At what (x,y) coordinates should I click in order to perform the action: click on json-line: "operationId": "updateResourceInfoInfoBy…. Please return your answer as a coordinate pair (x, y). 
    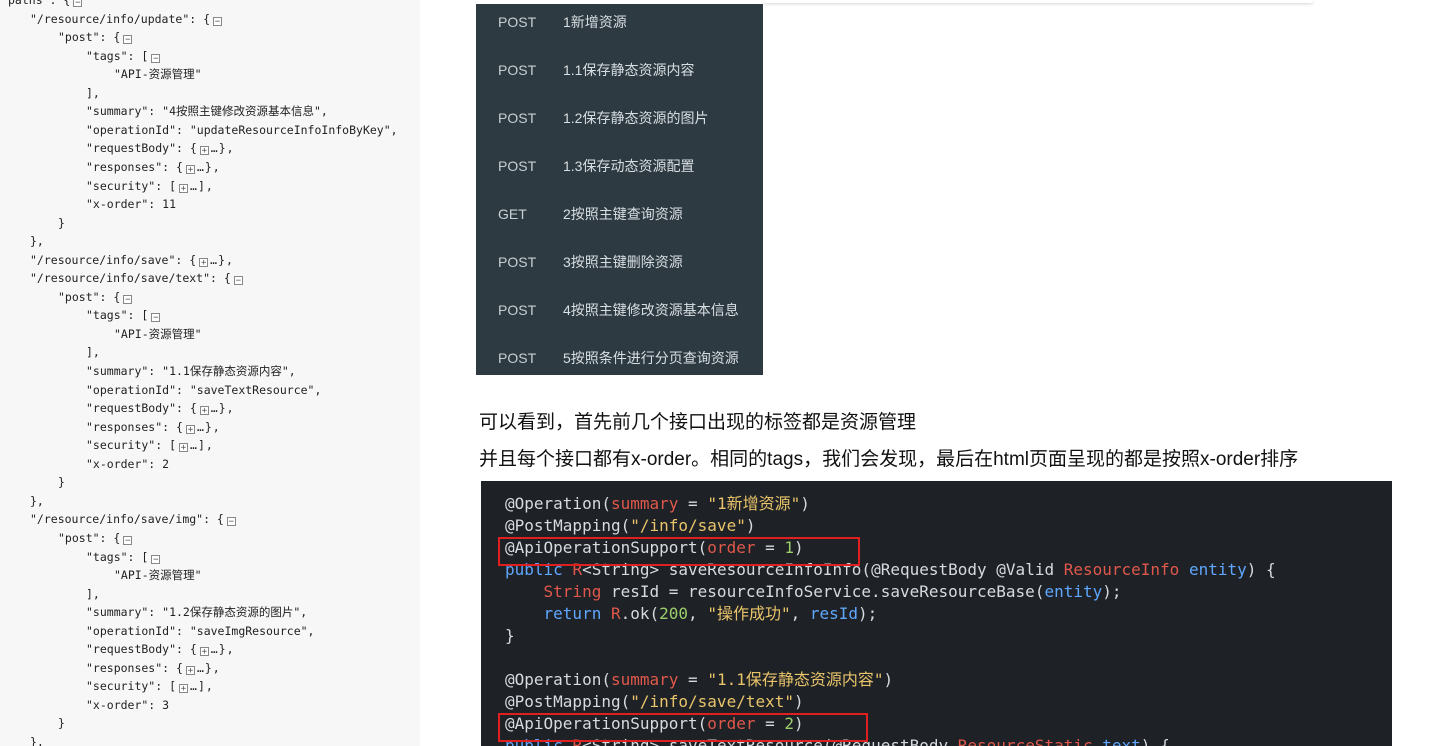
    Looking at the image, I should click on (242, 130).